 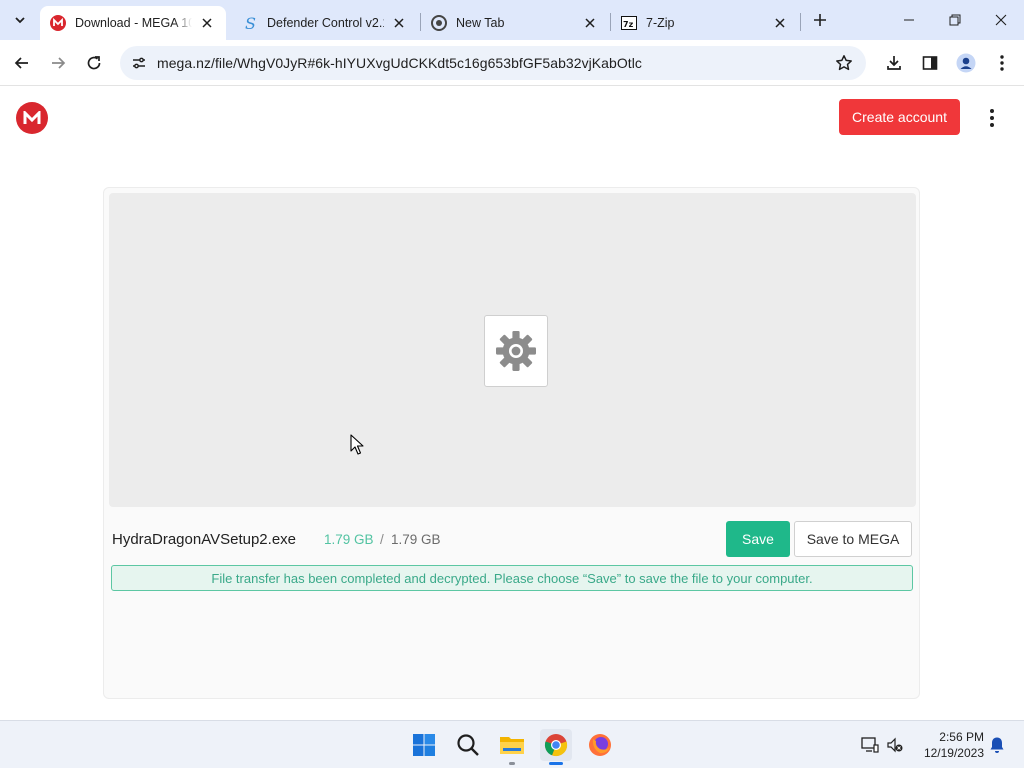 What do you see at coordinates (468, 745) in the screenshot?
I see `search-icon` at bounding box center [468, 745].